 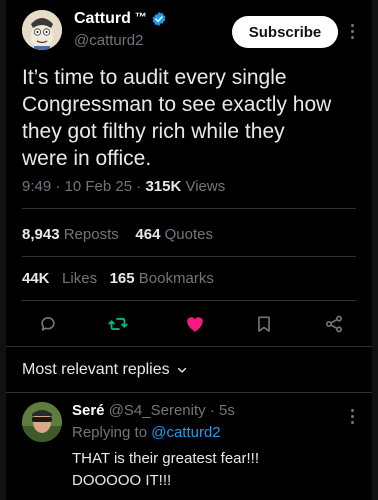 What do you see at coordinates (140, 17) in the screenshot?
I see `trademark-symbol: ™` at bounding box center [140, 17].